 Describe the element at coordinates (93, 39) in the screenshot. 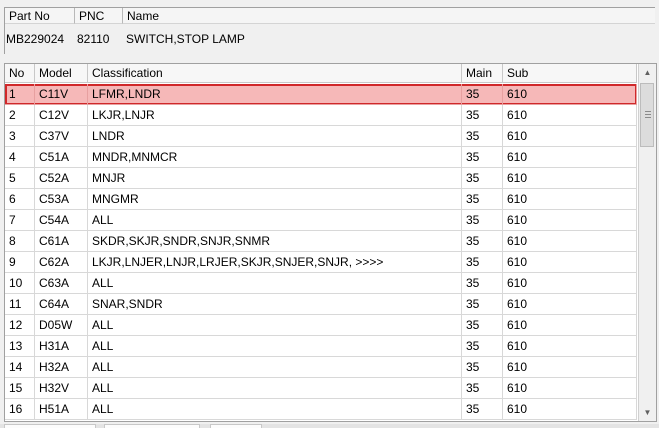

I see `pnc-value: 82110` at that location.